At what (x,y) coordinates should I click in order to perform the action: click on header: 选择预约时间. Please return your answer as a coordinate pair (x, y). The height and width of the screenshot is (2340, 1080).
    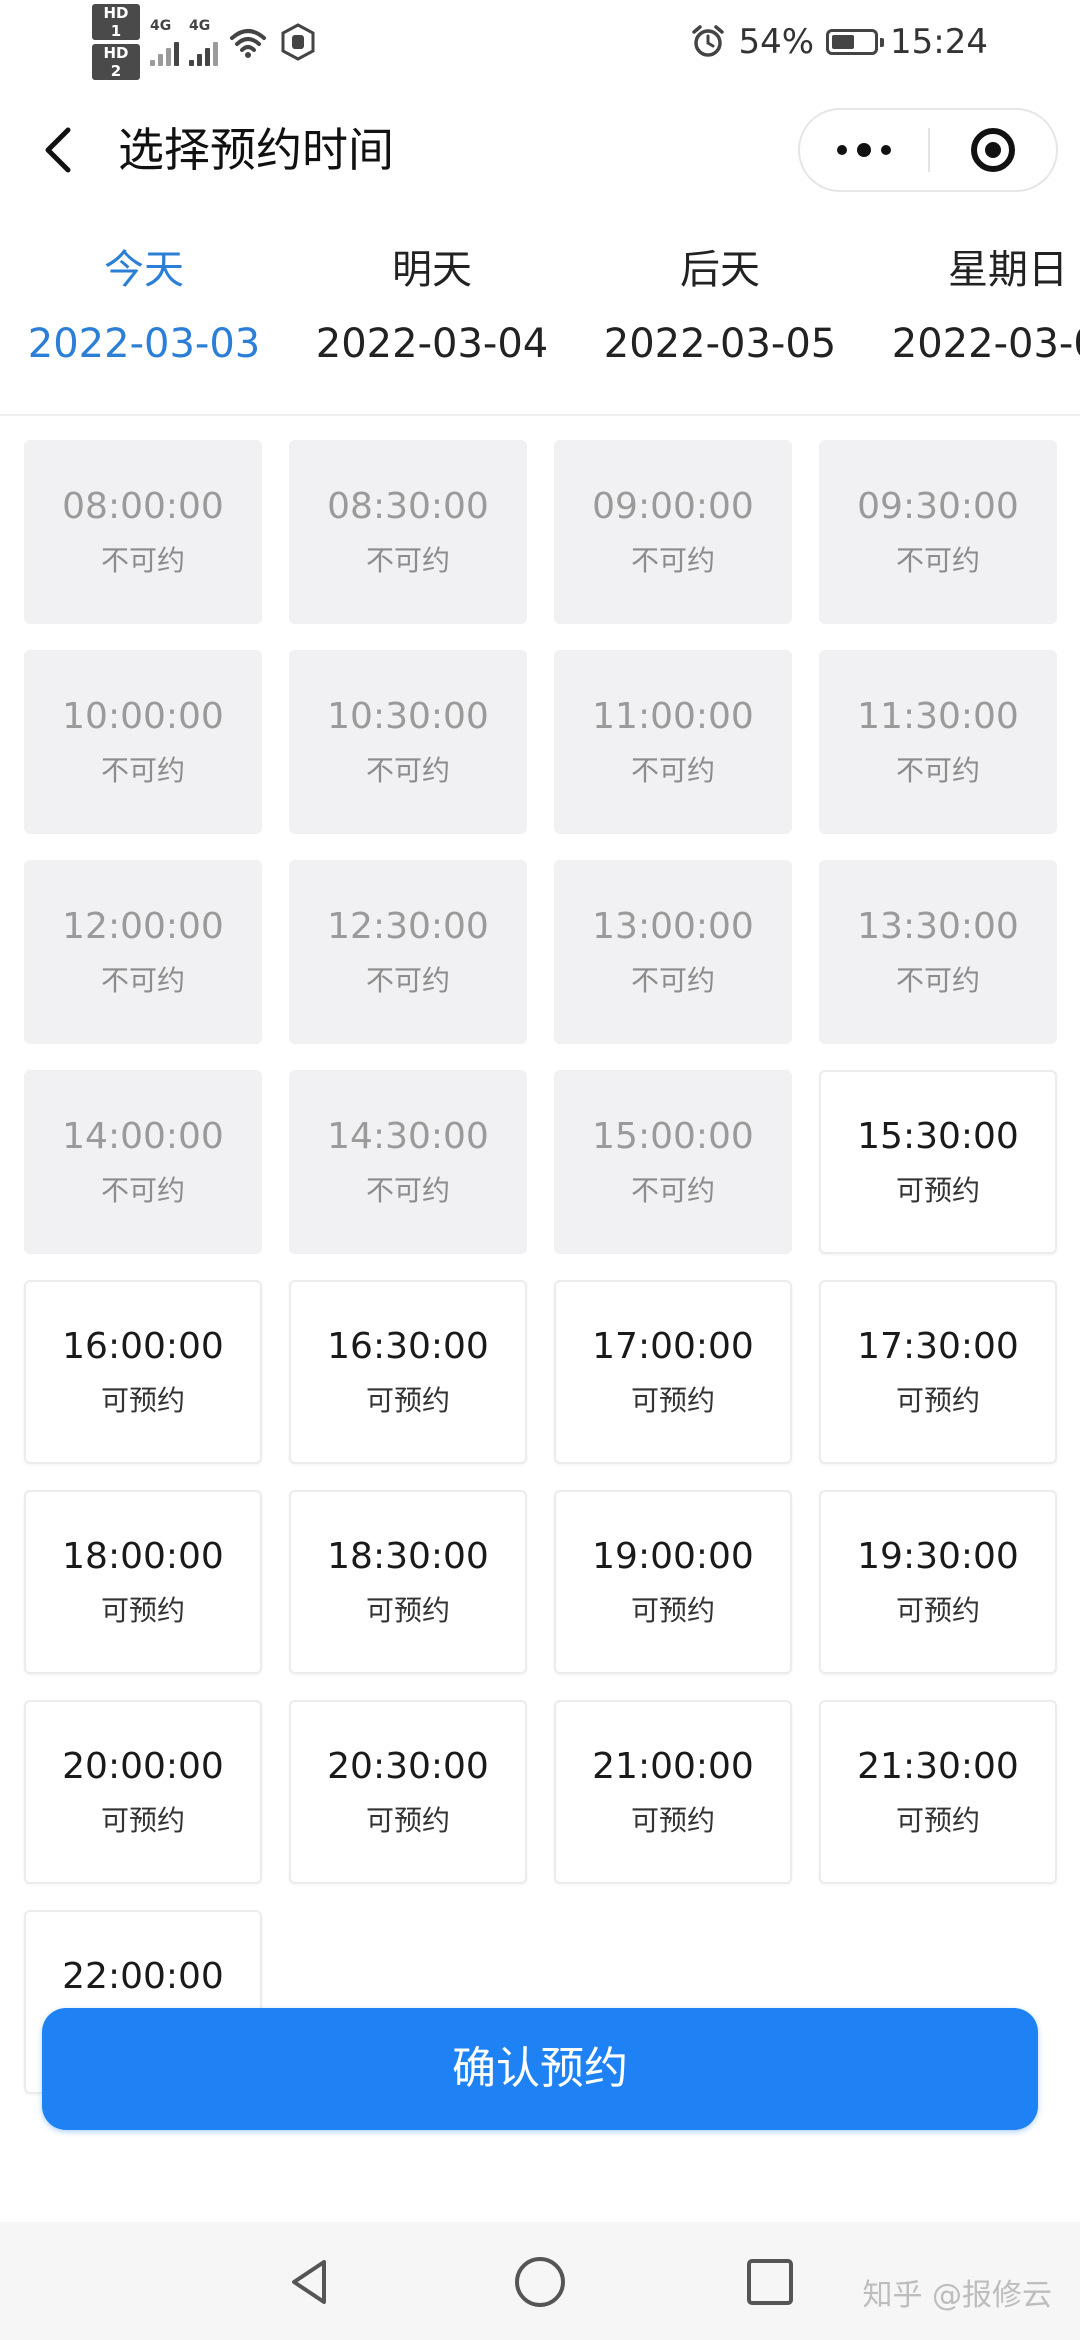
    Looking at the image, I should click on (540, 150).